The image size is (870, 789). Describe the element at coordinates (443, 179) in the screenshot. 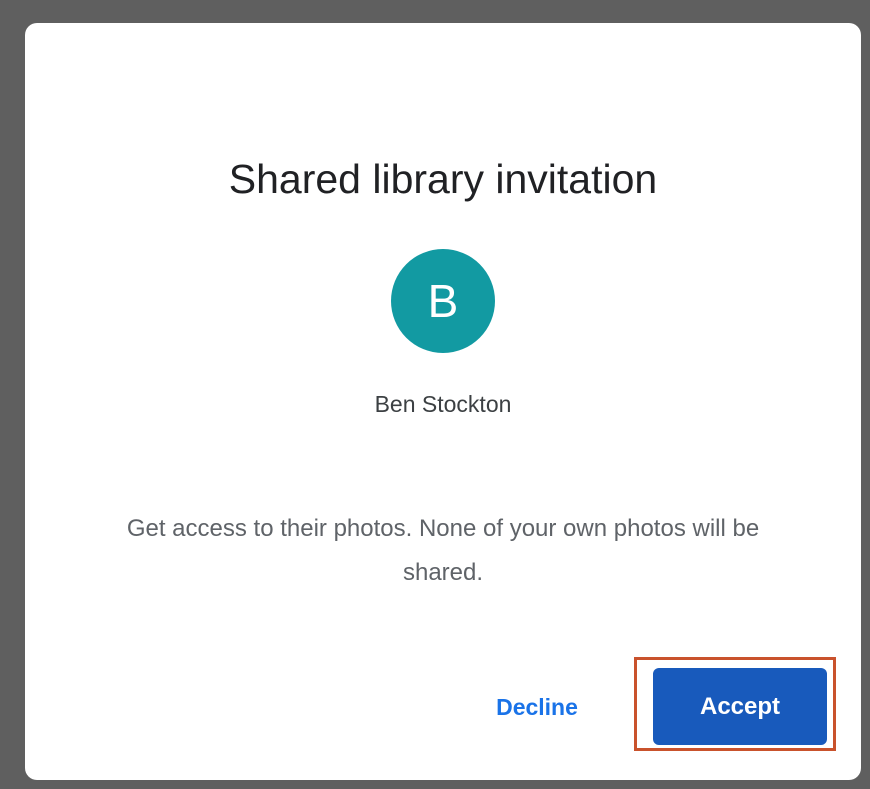

I see `dialog-title: Shared library invitation` at that location.